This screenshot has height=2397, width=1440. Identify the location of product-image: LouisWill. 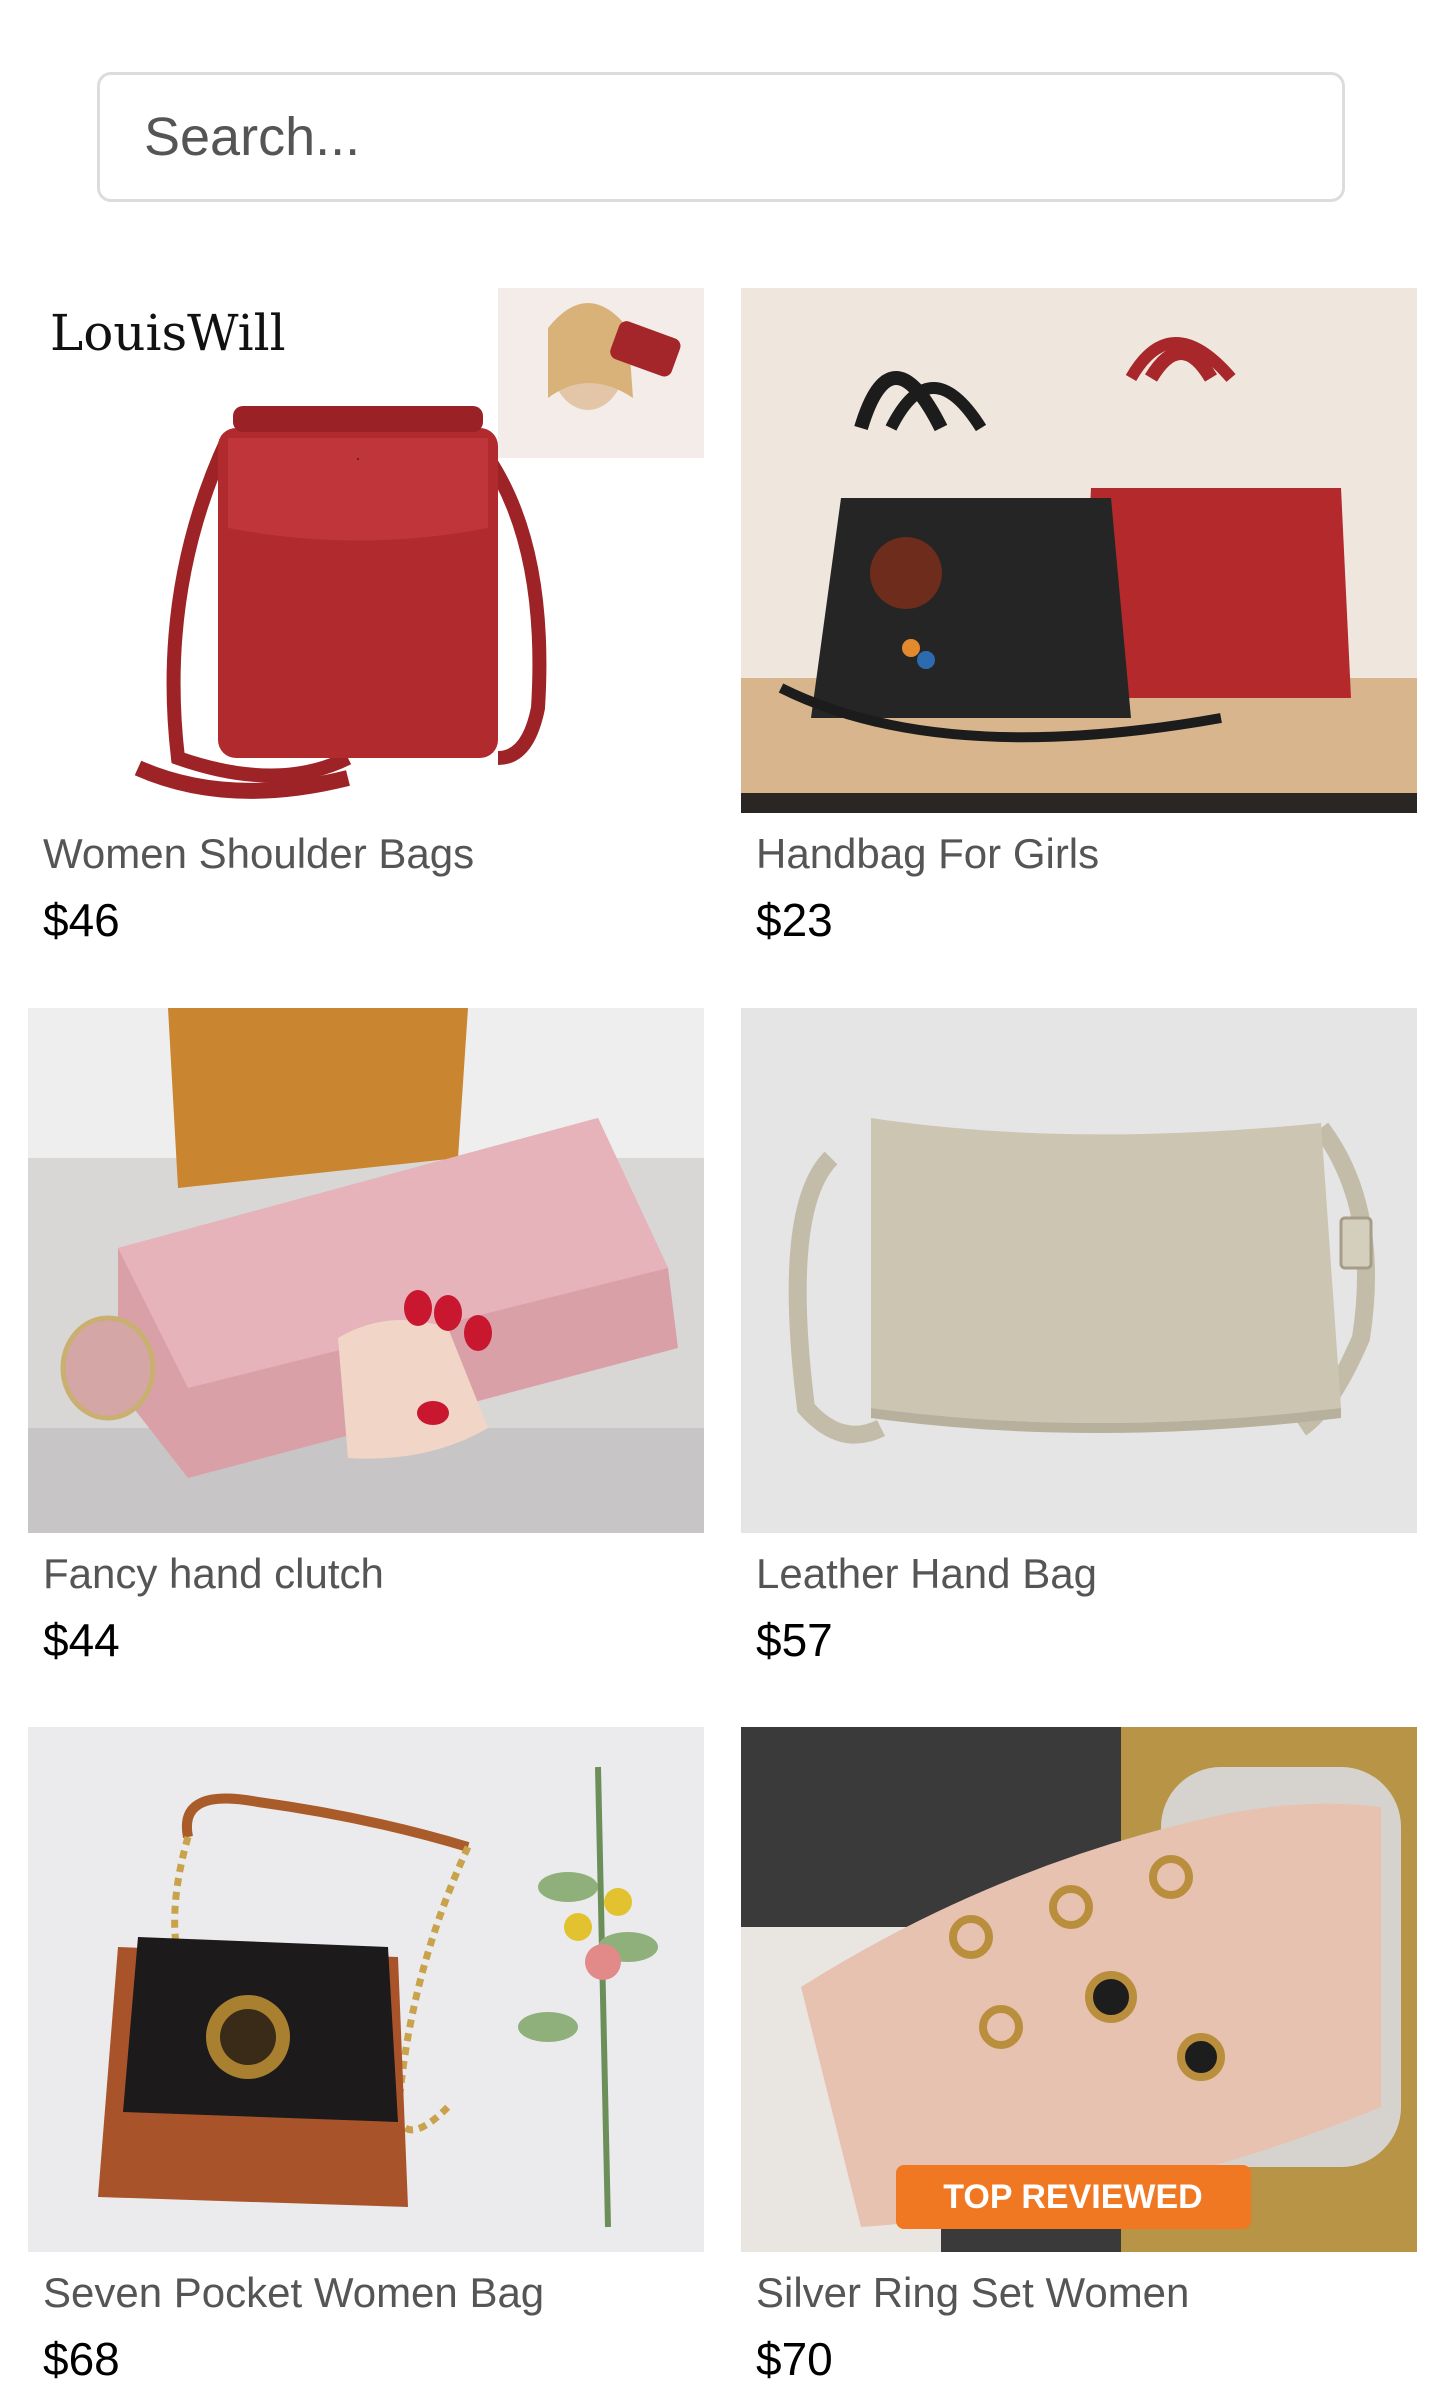
(366, 550).